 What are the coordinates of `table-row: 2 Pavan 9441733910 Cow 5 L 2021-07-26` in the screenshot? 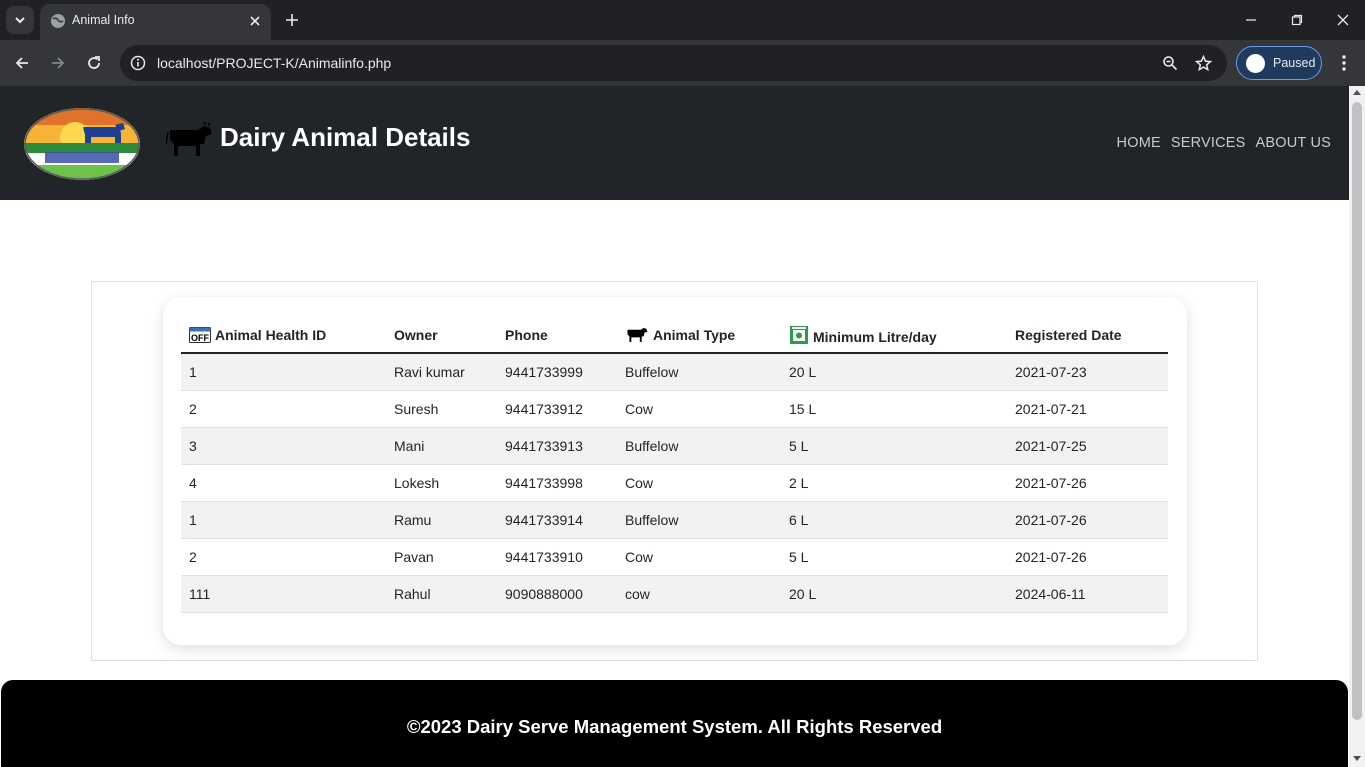 It's located at (674, 557).